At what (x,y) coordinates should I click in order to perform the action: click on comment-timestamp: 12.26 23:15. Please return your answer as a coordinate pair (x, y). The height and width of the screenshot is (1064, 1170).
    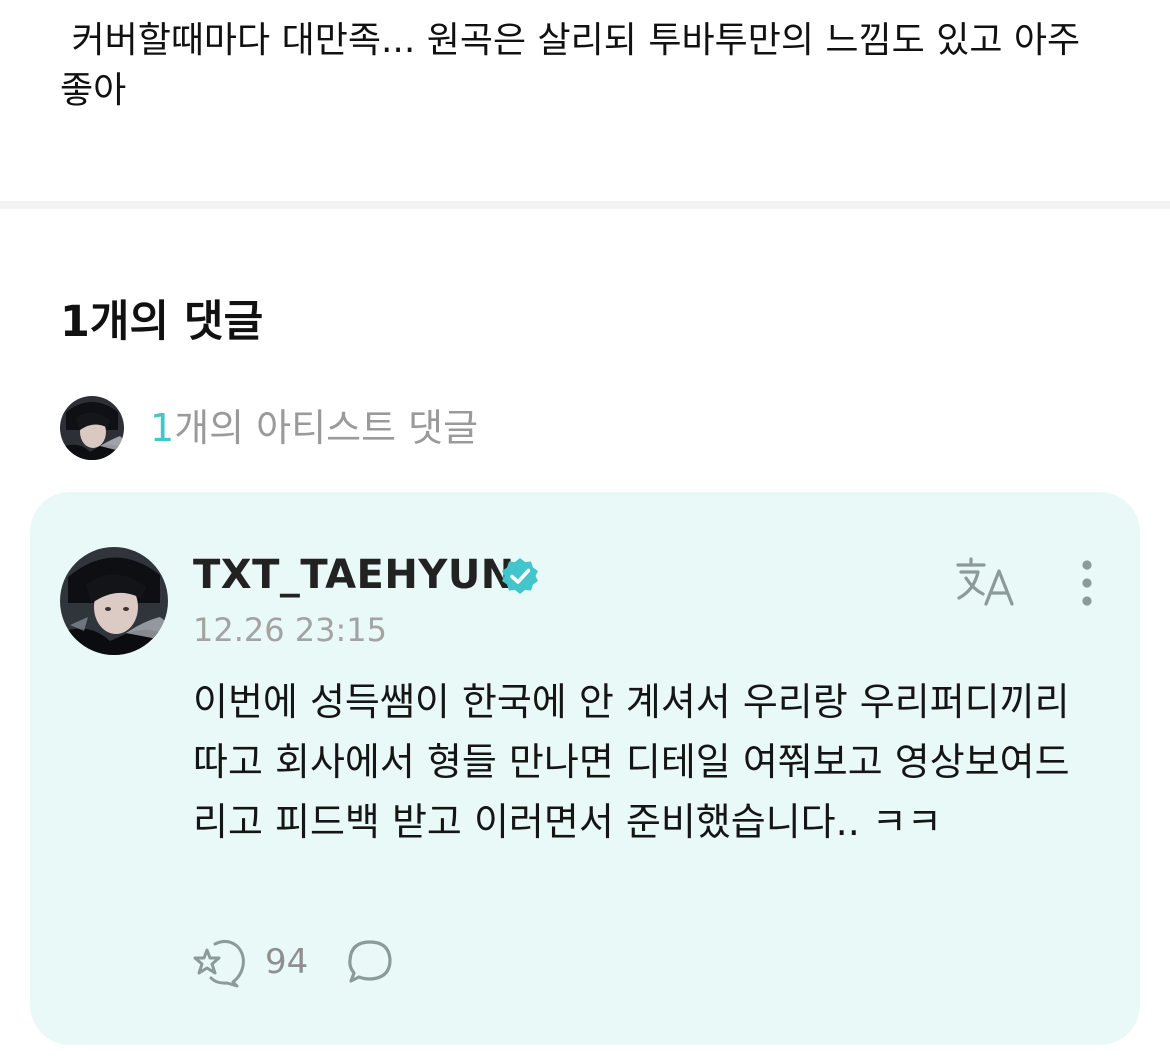
    Looking at the image, I should click on (290, 630).